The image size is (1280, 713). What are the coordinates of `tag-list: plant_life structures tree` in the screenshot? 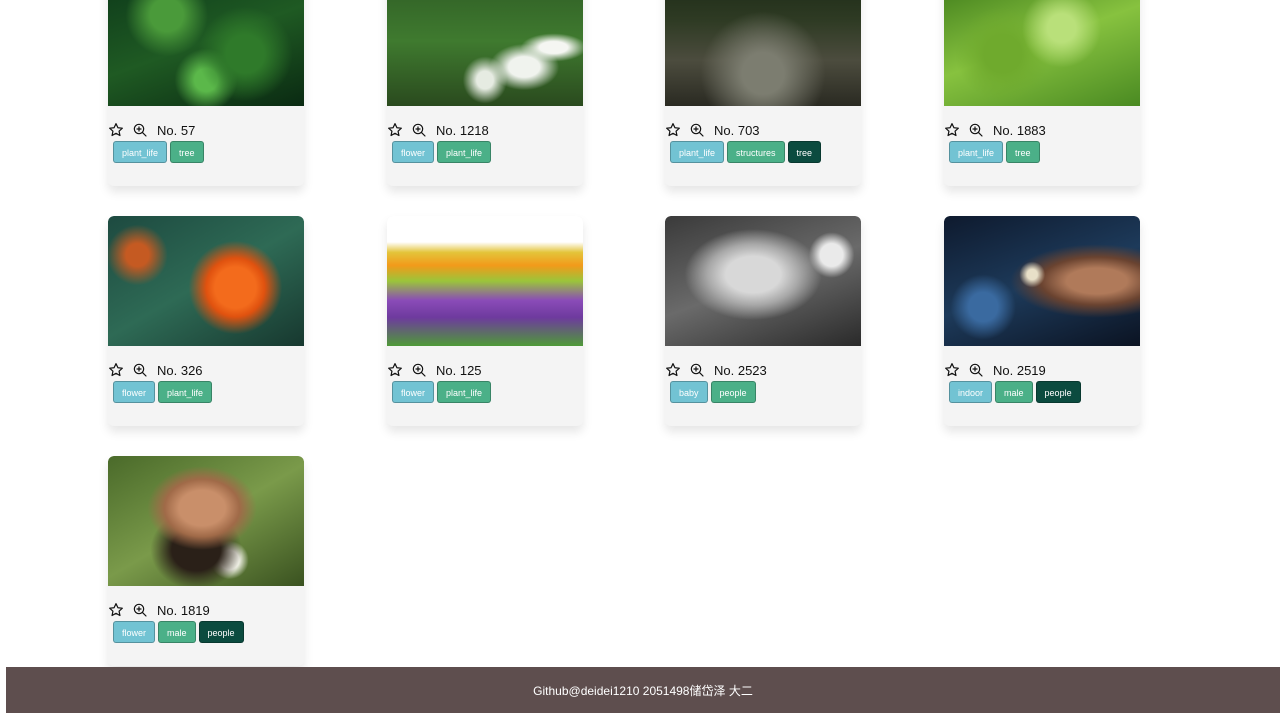 It's located at (746, 152).